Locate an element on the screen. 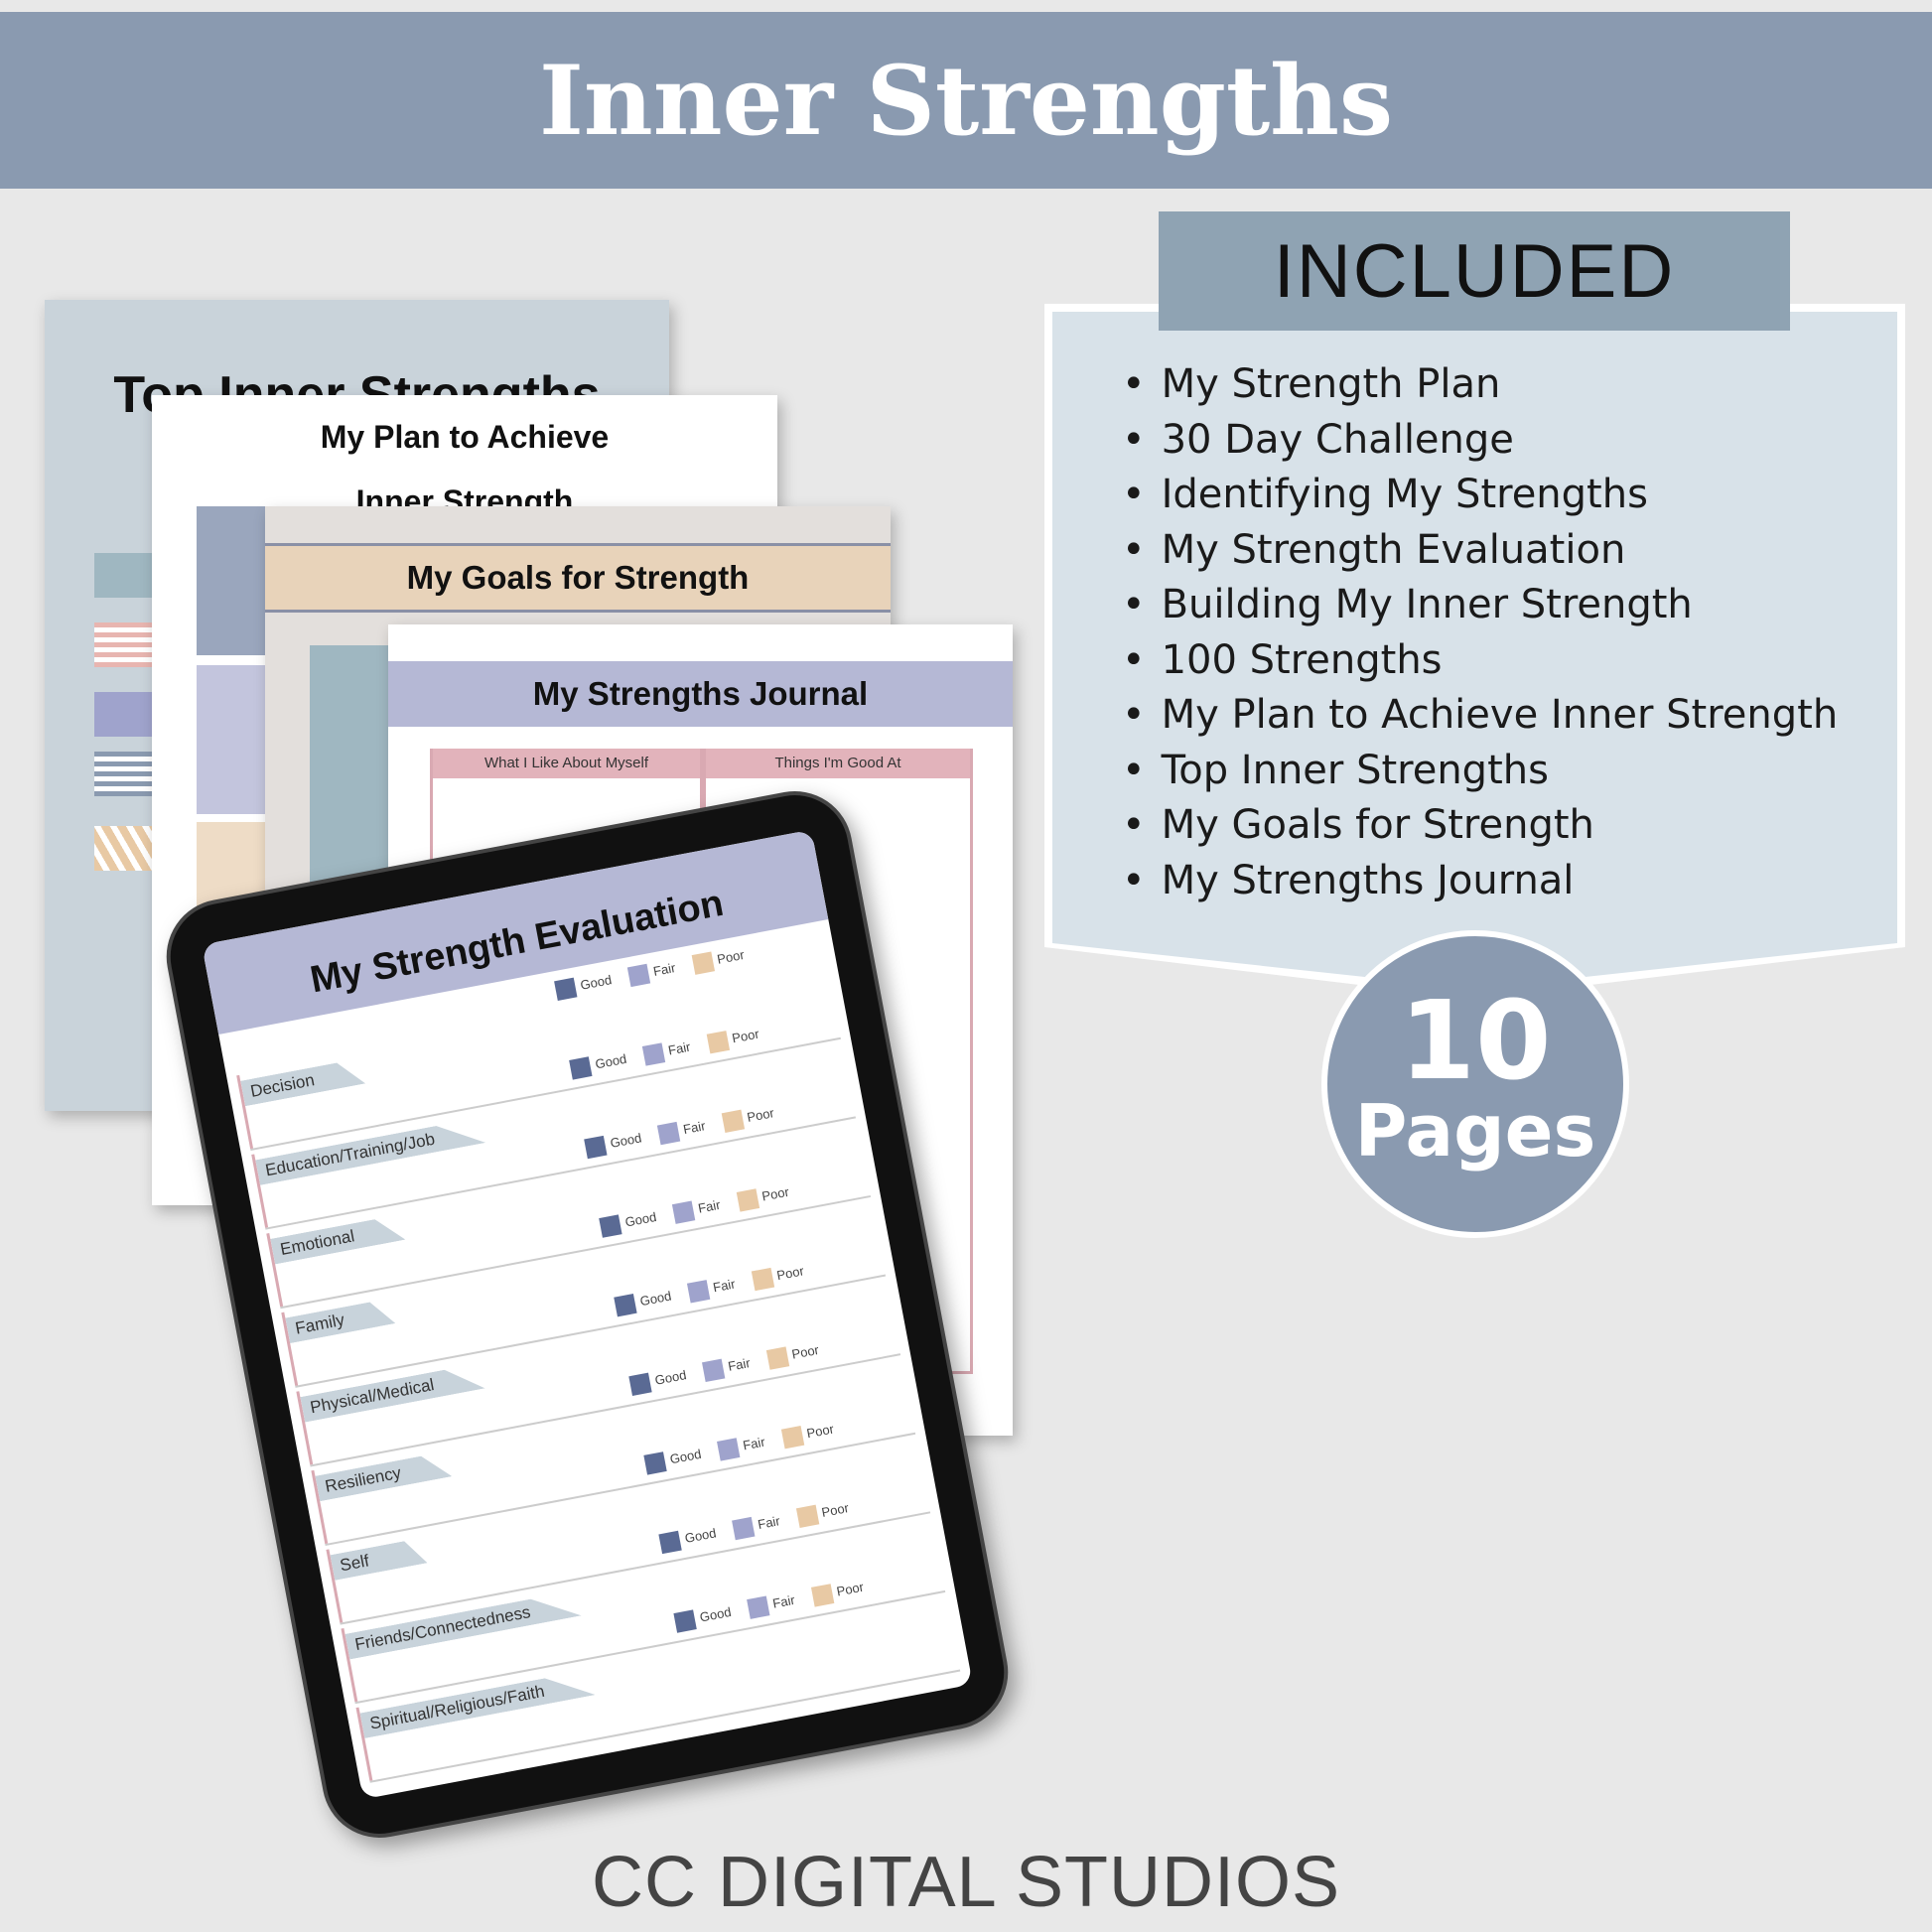 The width and height of the screenshot is (1932, 1932). plan-title-line1: My Plan to Achieve is located at coordinates (465, 437).